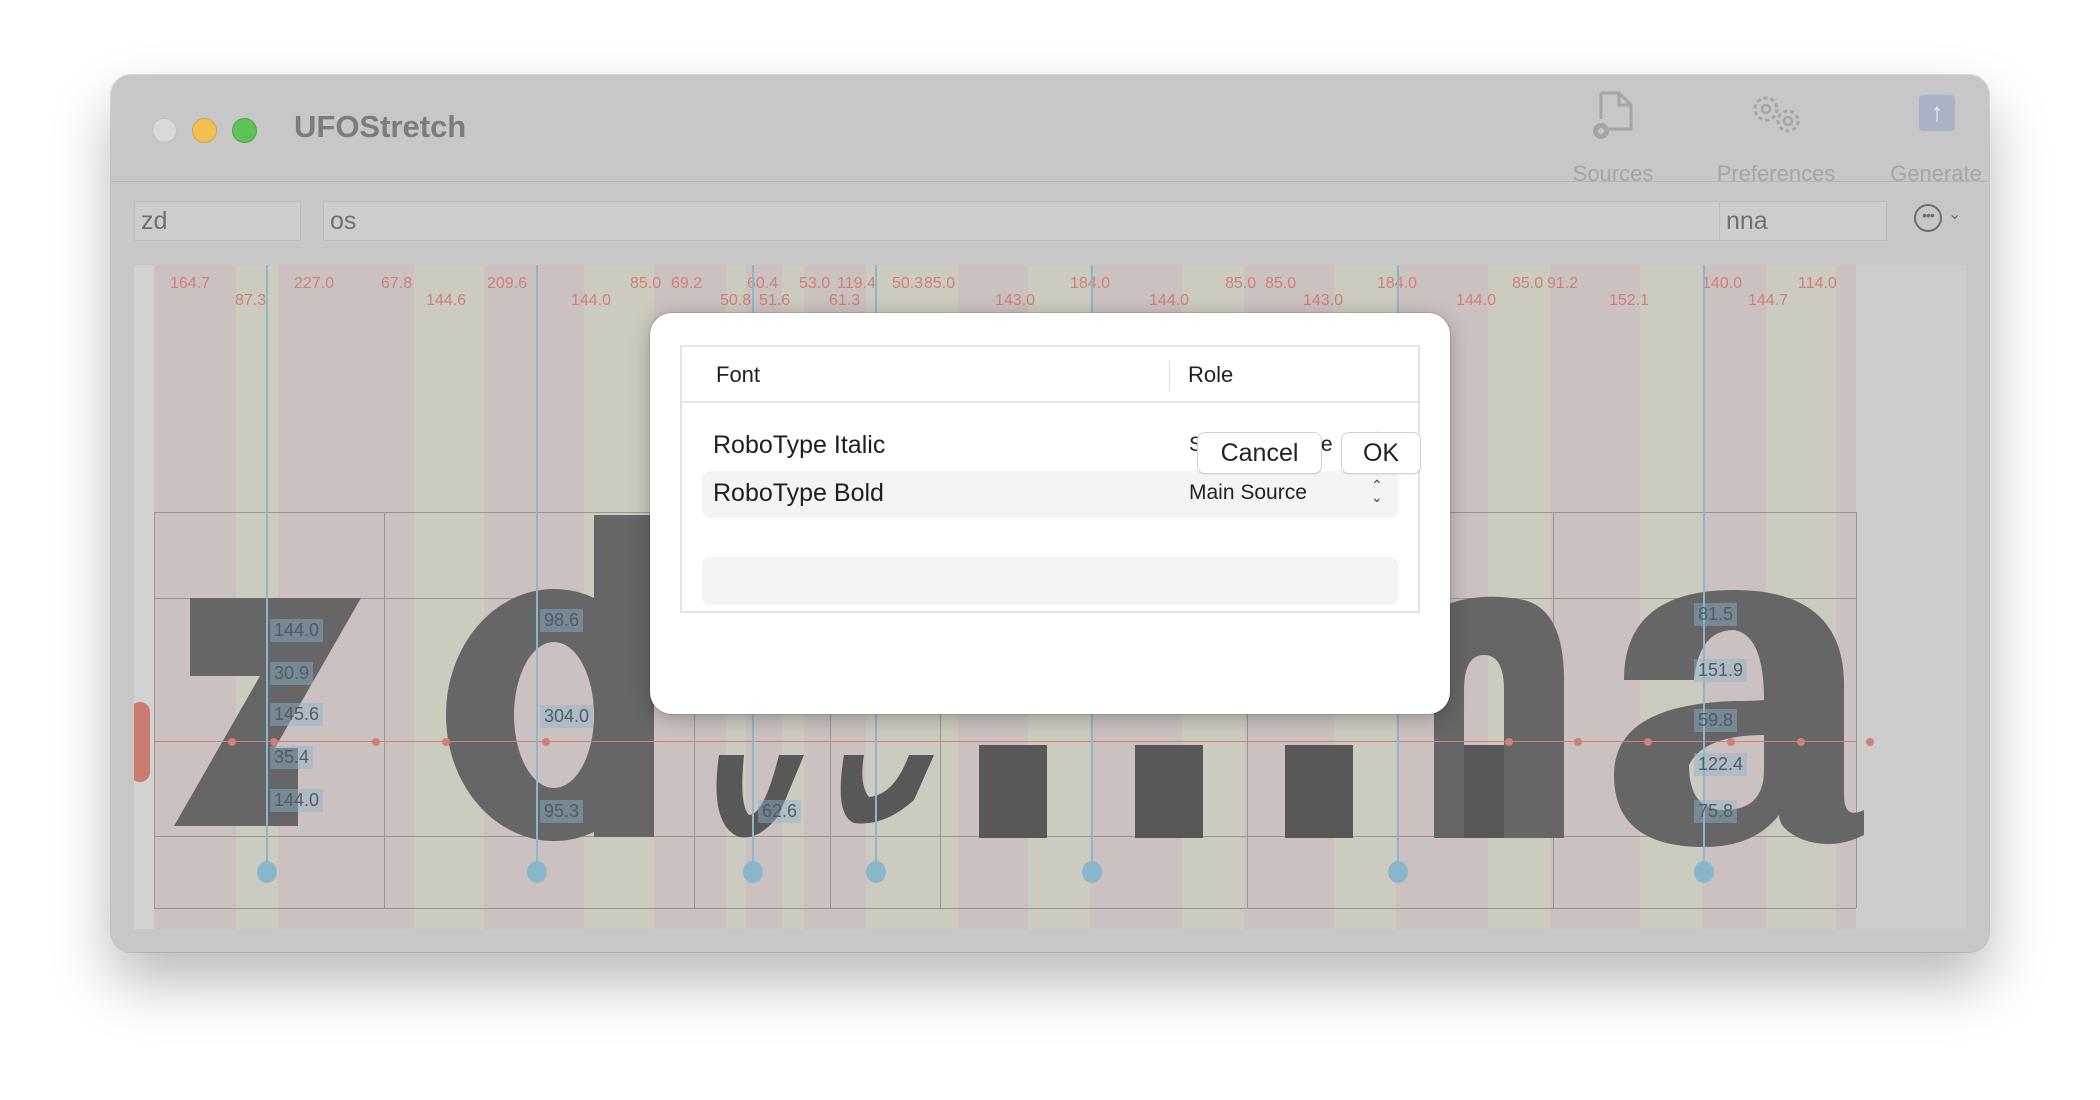  Describe the element at coordinates (736, 300) in the screenshot. I see `metric-value: 50.8` at that location.